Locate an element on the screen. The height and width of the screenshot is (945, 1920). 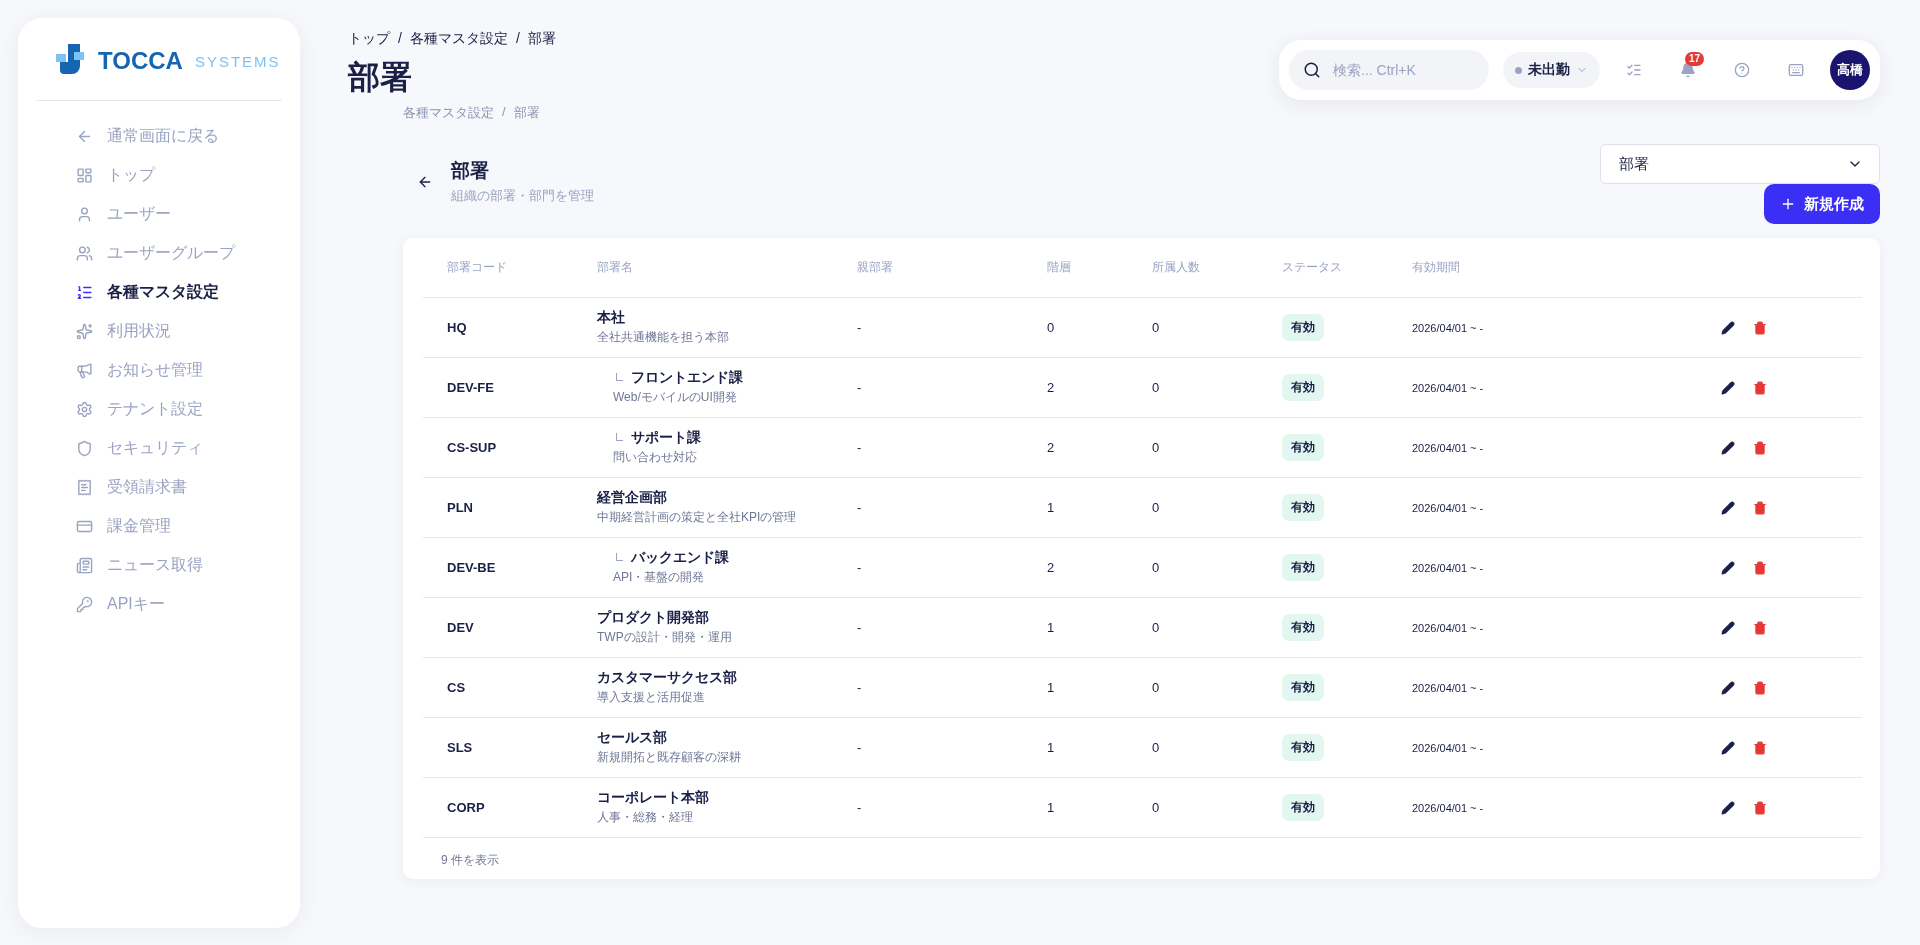
megaphone-icon is located at coordinates (84, 370).